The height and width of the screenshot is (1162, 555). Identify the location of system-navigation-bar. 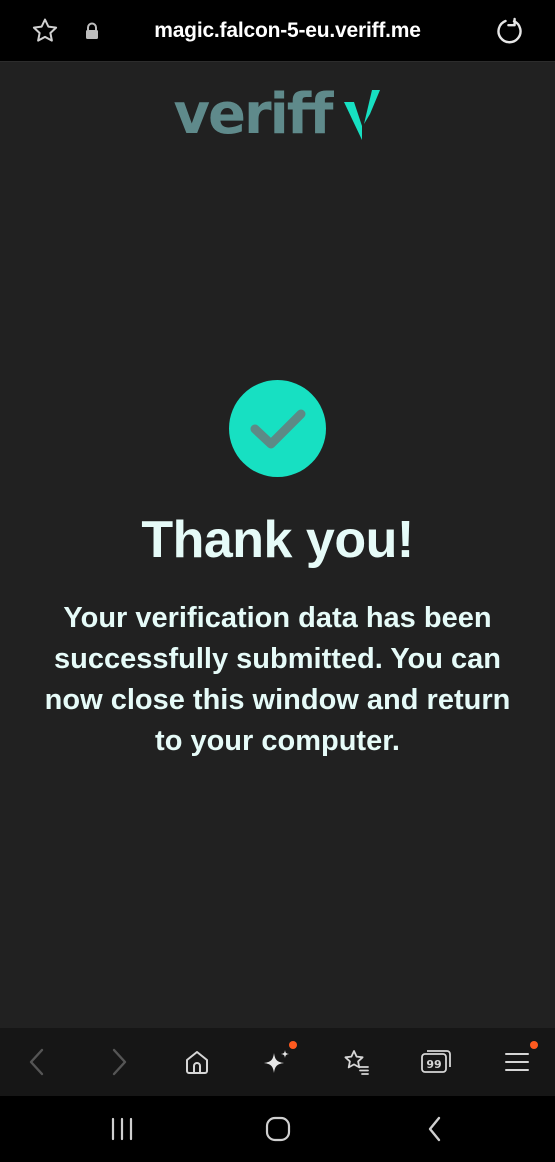
(277, 1129).